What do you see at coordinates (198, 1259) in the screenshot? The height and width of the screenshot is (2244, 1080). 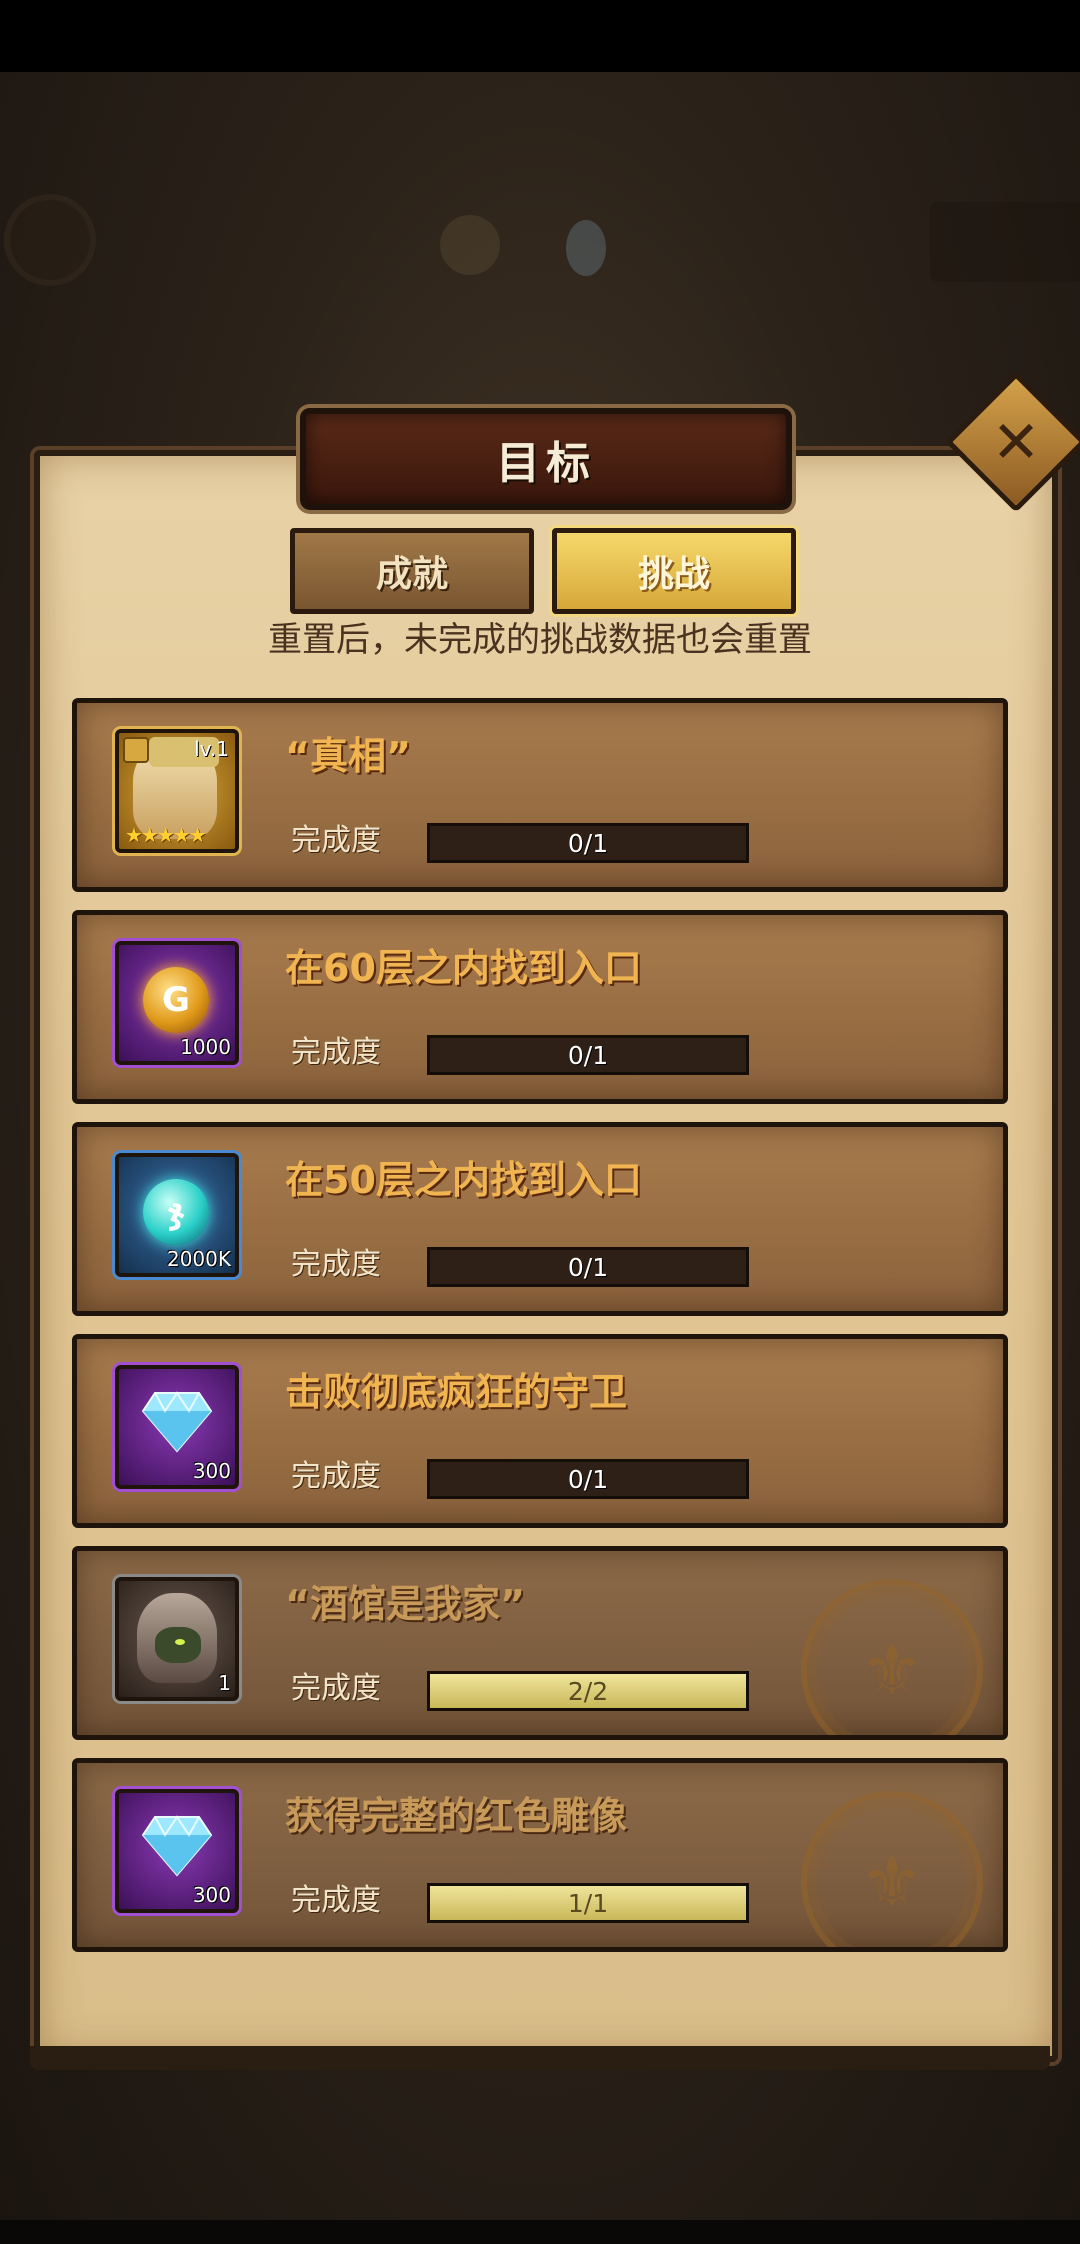 I see `reward-count: 2000K` at bounding box center [198, 1259].